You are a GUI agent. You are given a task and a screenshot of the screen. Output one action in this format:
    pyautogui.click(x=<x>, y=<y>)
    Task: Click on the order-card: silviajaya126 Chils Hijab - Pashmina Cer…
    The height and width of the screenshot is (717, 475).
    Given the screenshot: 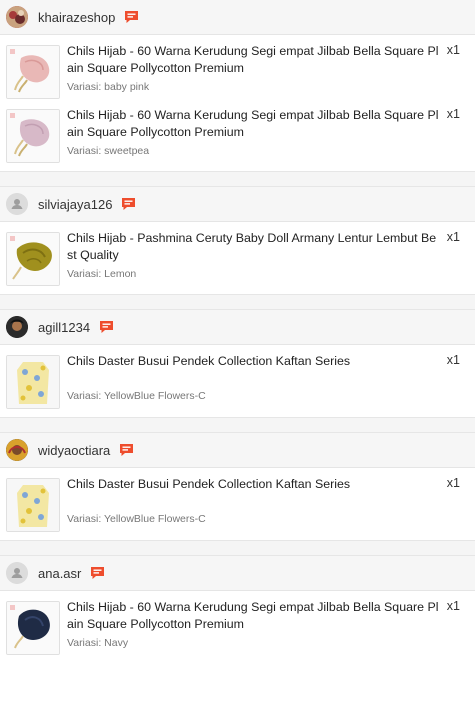 What is the action you would take?
    pyautogui.click(x=237, y=240)
    